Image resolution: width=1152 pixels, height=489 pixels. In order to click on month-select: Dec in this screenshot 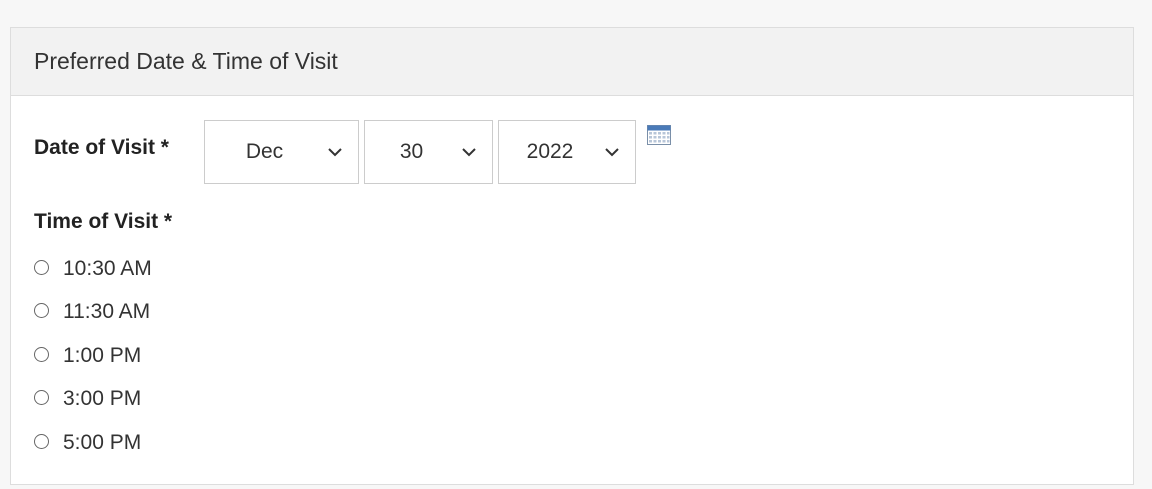, I will do `click(281, 152)`.